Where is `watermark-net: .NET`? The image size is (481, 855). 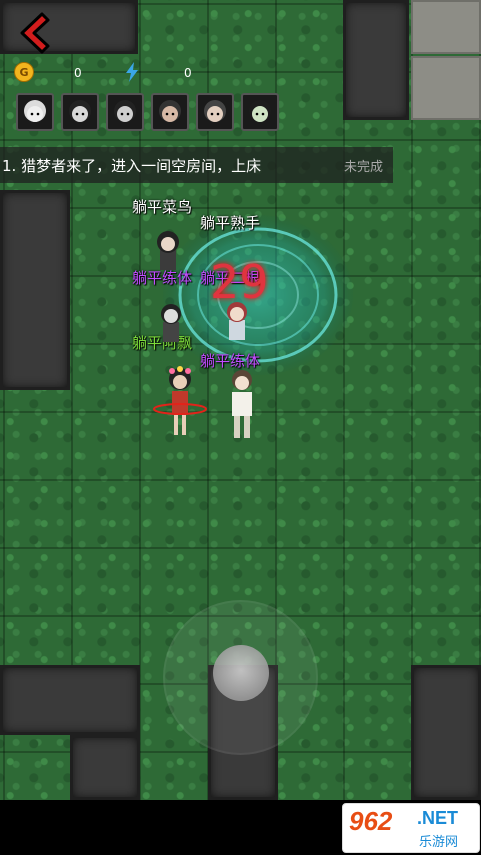 watermark-net: .NET is located at coordinates (438, 818).